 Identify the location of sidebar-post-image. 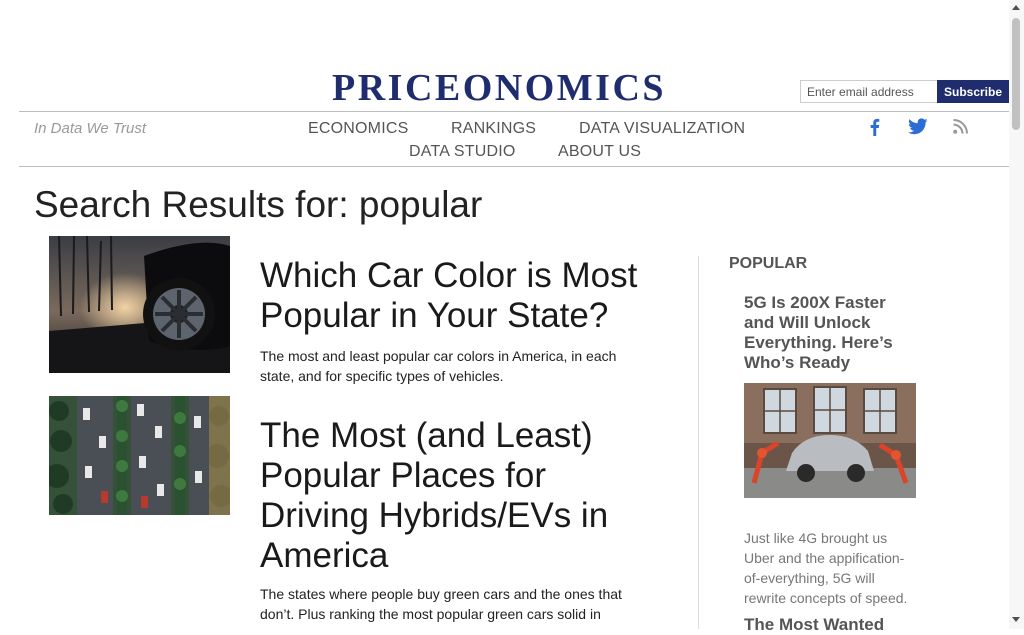
(830, 440).